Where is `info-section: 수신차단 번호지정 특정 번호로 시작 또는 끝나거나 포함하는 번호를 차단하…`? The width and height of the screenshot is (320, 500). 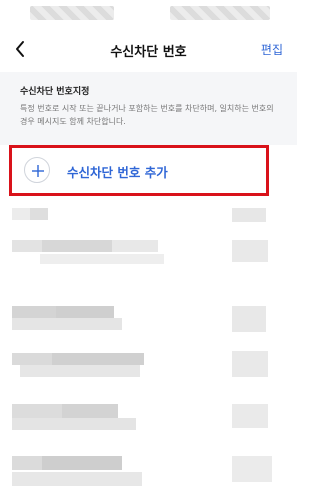
info-section: 수신차단 번호지정 특정 번호로 시작 또는 끝나거나 포함하는 번호를 차단하… is located at coordinates (148, 108).